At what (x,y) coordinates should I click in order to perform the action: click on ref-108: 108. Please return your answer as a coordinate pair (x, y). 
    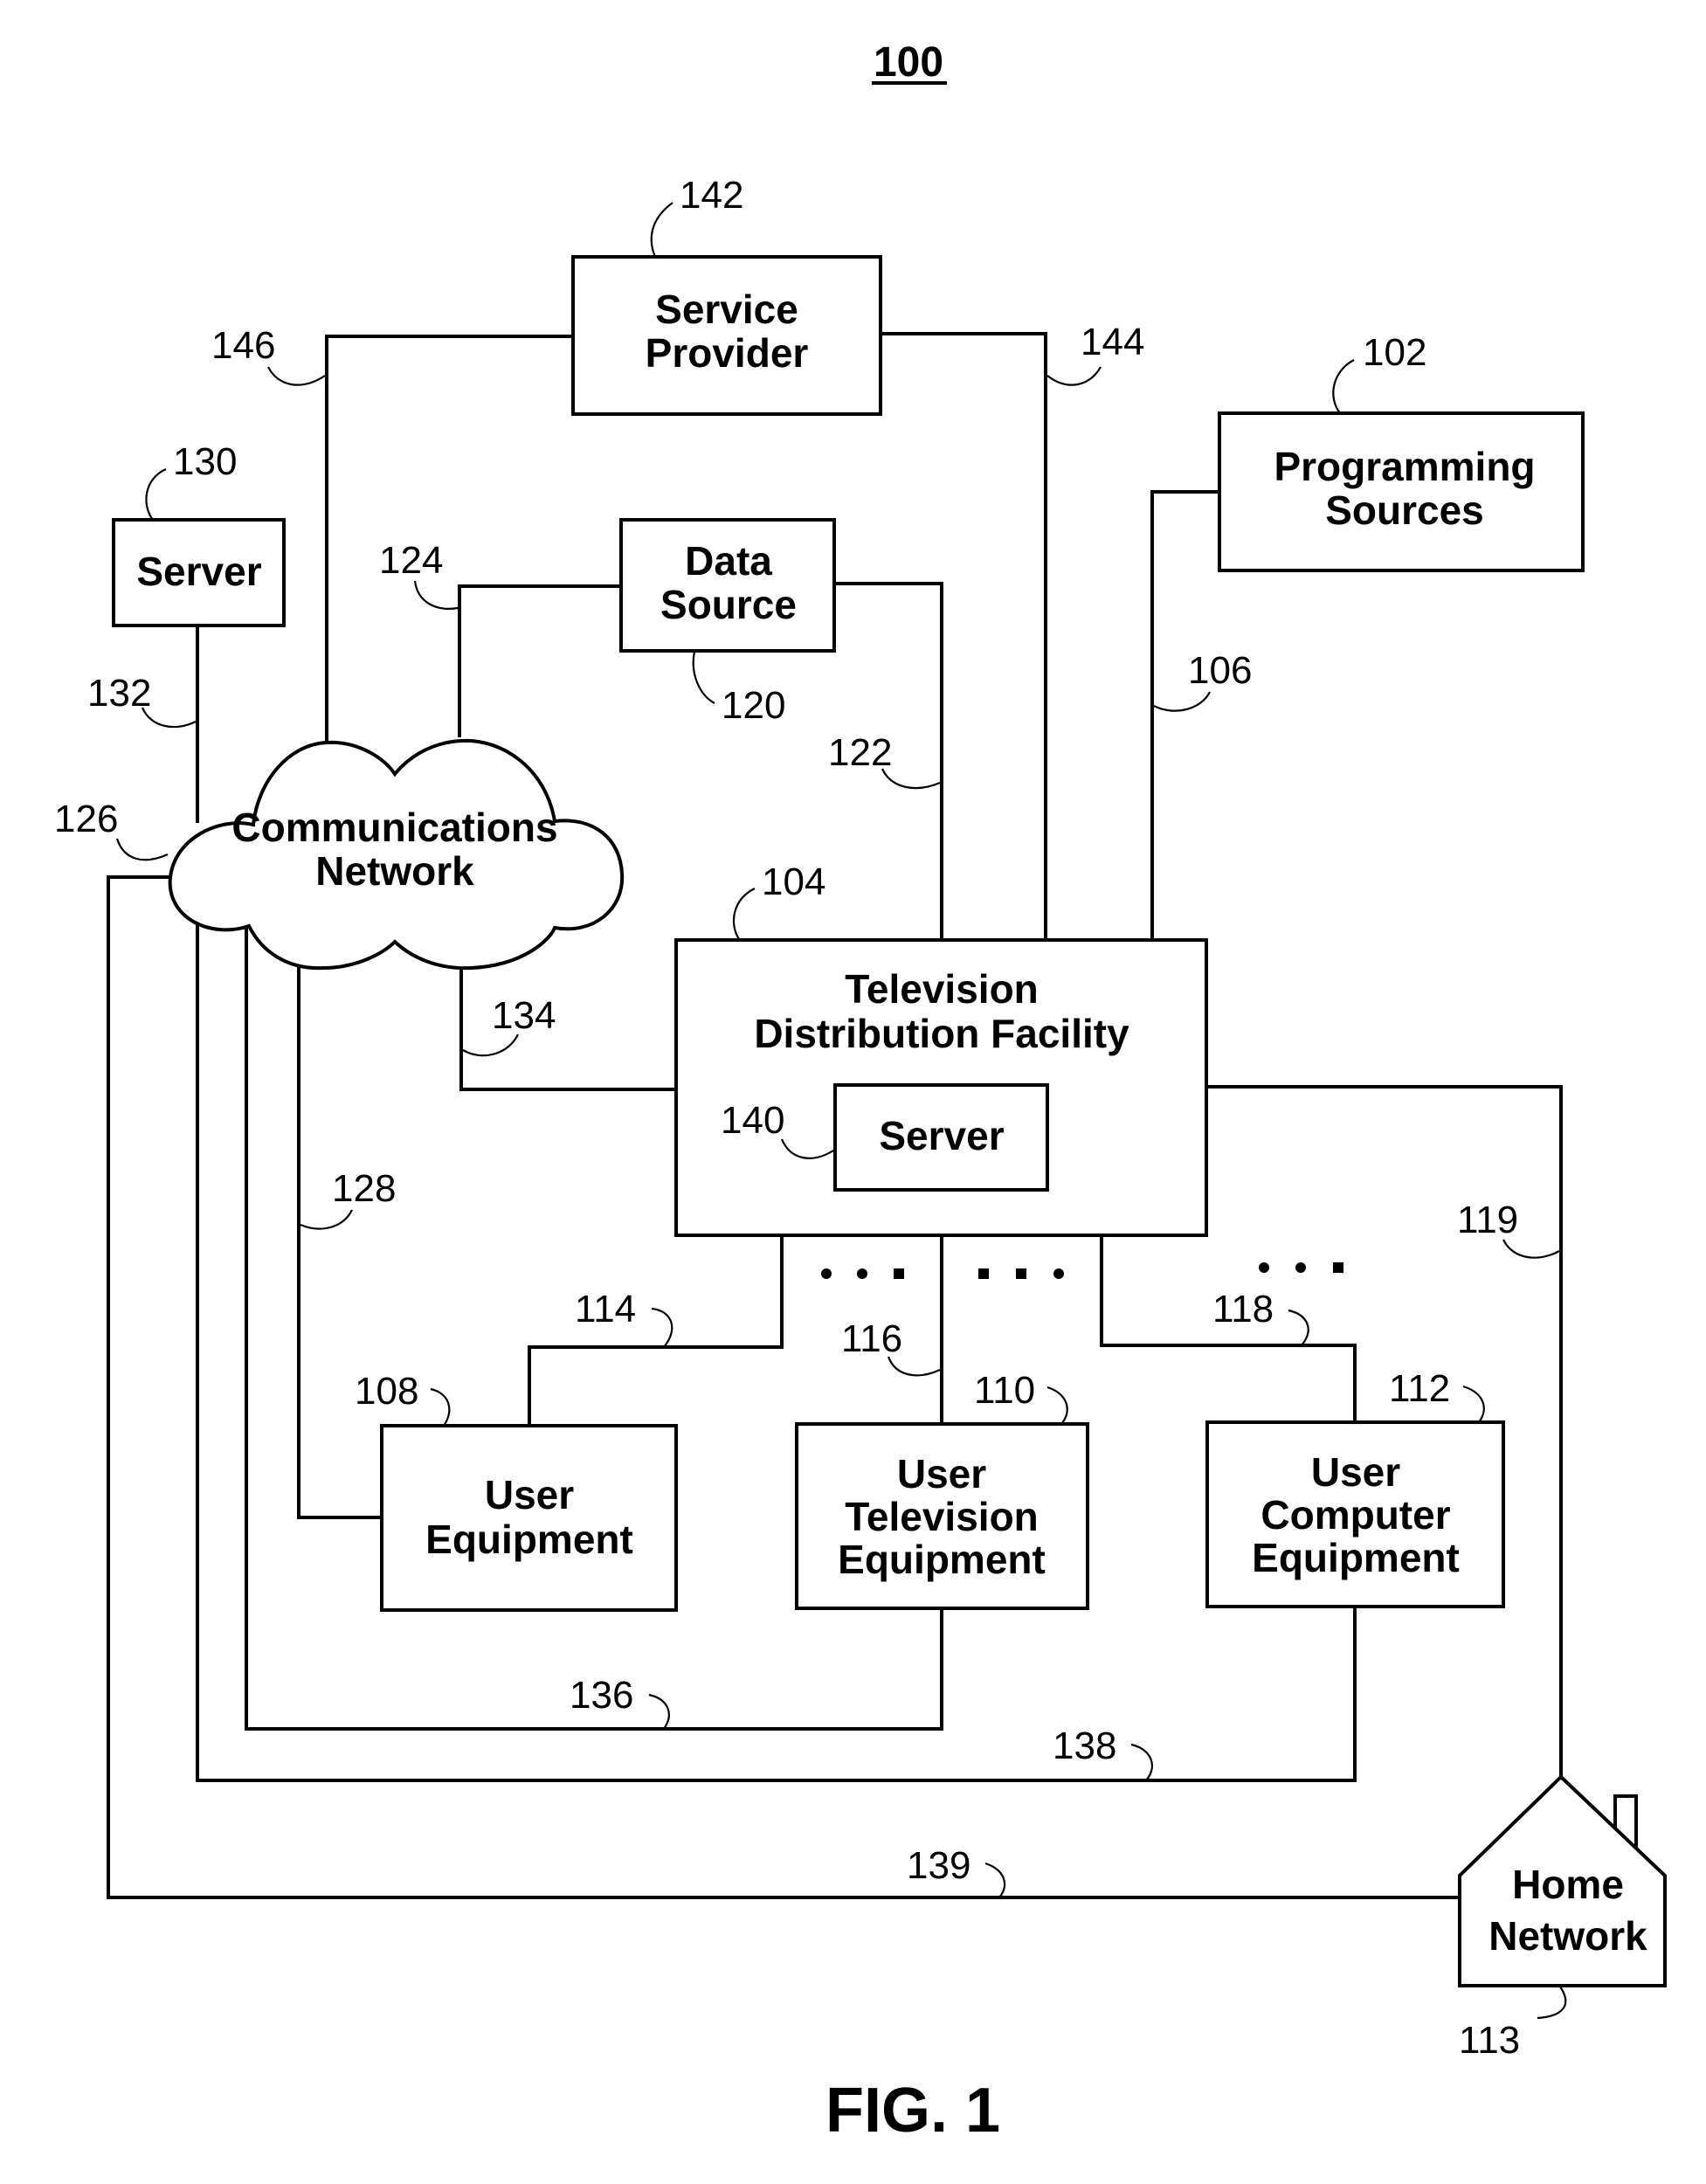
    Looking at the image, I should click on (386, 1391).